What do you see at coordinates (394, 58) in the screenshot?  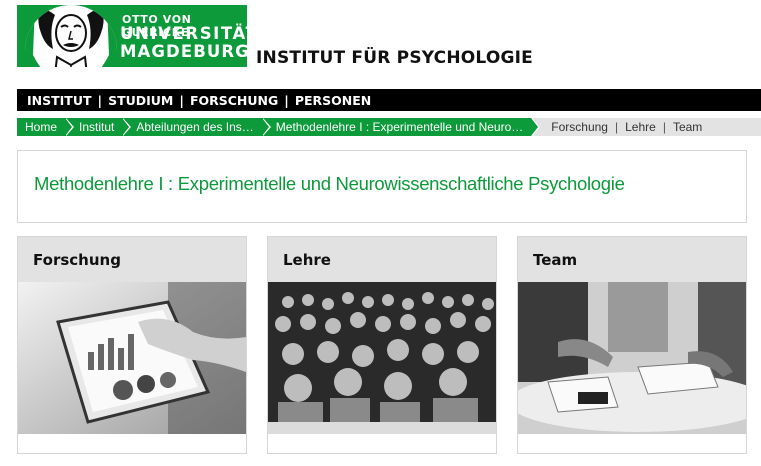 I see `institute-title: INSTITUT FÜR PSYCHOLOGIE` at bounding box center [394, 58].